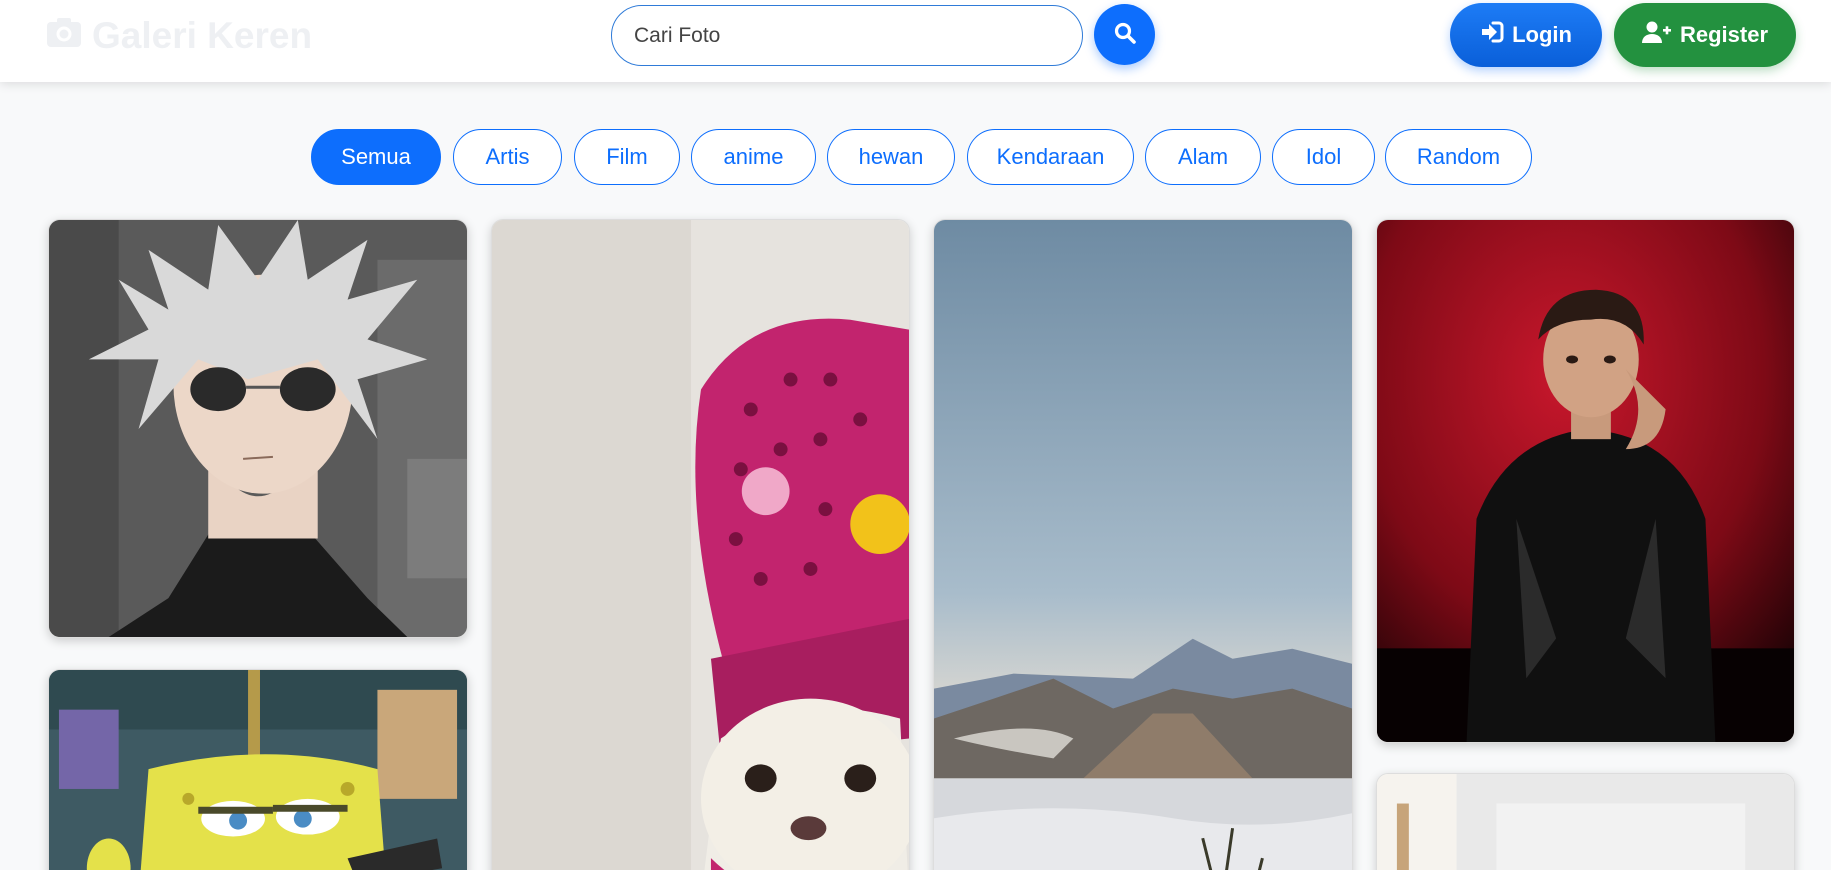 The image size is (1831, 870). I want to click on login-button: Login, so click(1526, 35).